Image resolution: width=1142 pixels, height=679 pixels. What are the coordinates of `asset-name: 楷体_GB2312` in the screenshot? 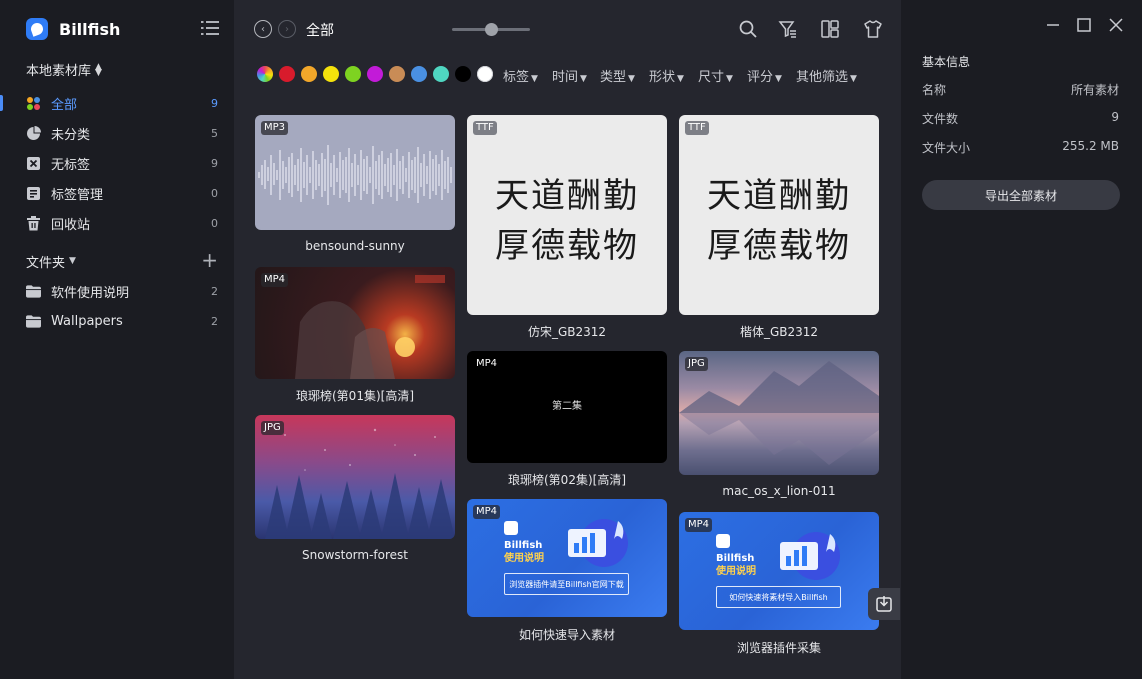 It's located at (779, 332).